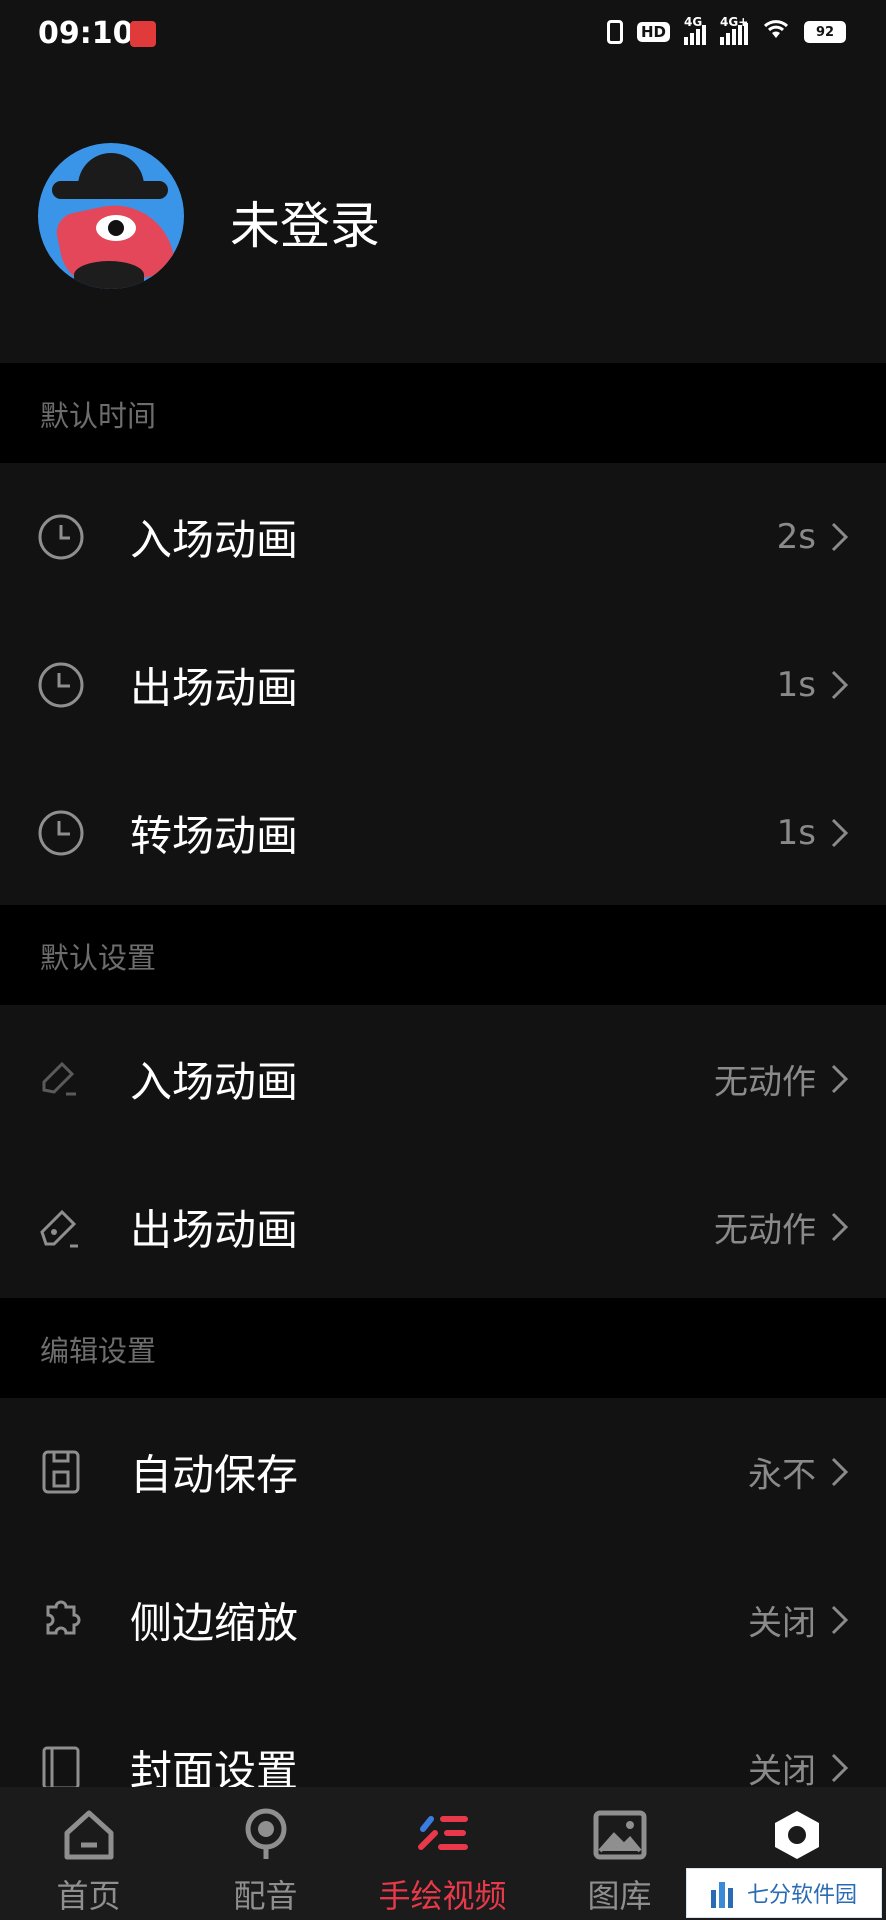  I want to click on draw-video-icon, so click(442, 1833).